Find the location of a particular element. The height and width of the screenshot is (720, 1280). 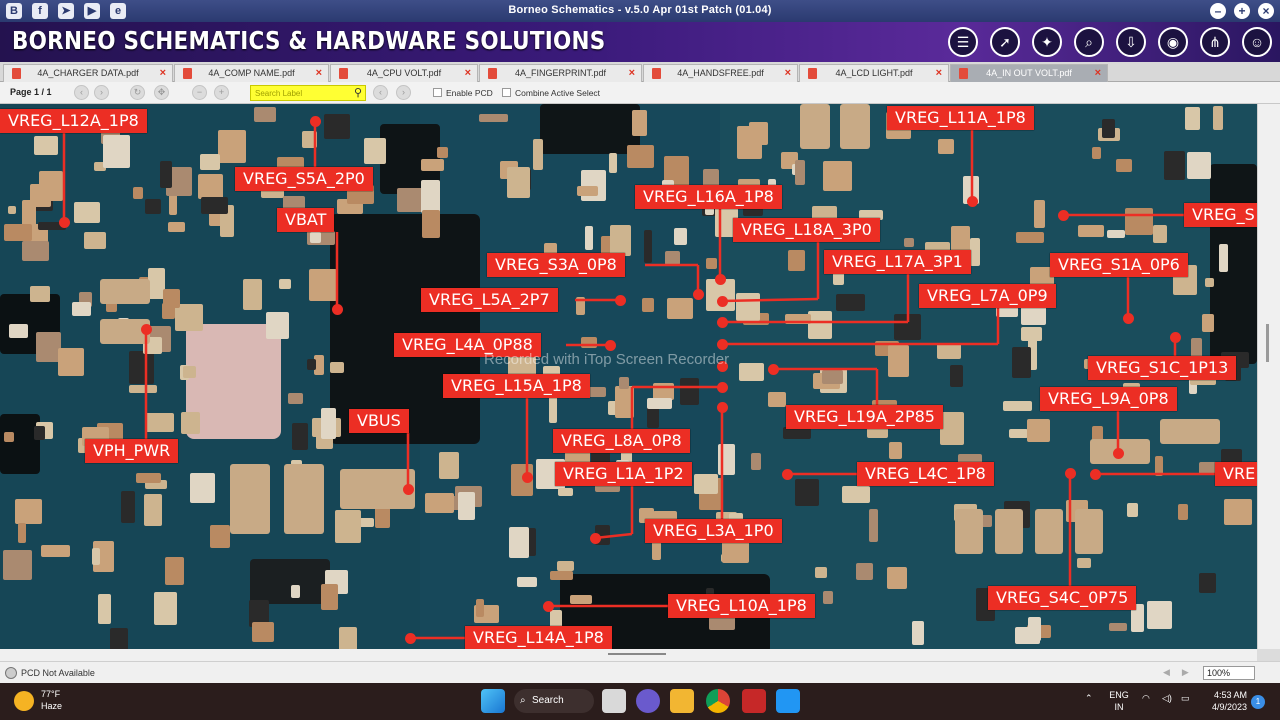

voltage-rail-label: VREG_L9A_0P8 is located at coordinates (1108, 399).